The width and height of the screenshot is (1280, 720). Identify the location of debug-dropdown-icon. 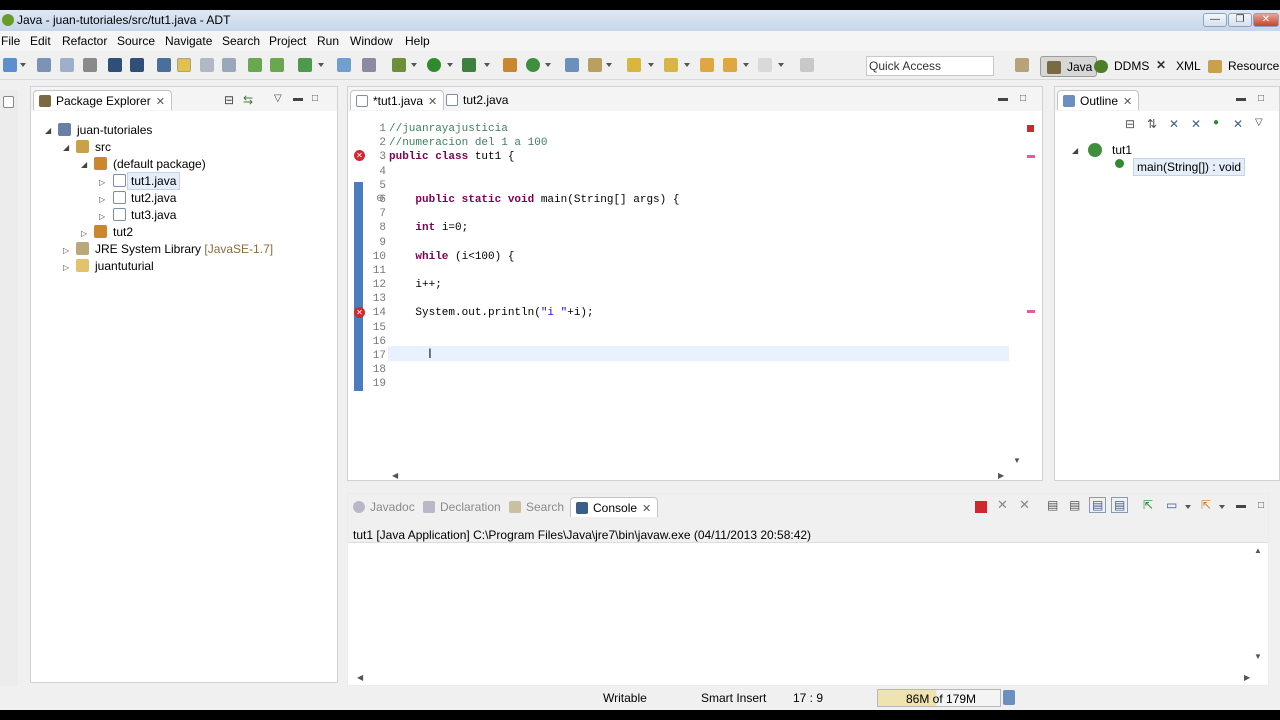
(414, 65).